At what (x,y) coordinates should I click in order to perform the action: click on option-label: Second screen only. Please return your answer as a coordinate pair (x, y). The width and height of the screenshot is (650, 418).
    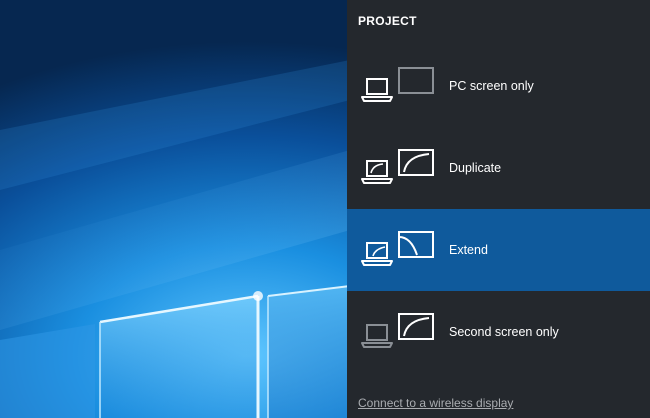
    Looking at the image, I should click on (504, 332).